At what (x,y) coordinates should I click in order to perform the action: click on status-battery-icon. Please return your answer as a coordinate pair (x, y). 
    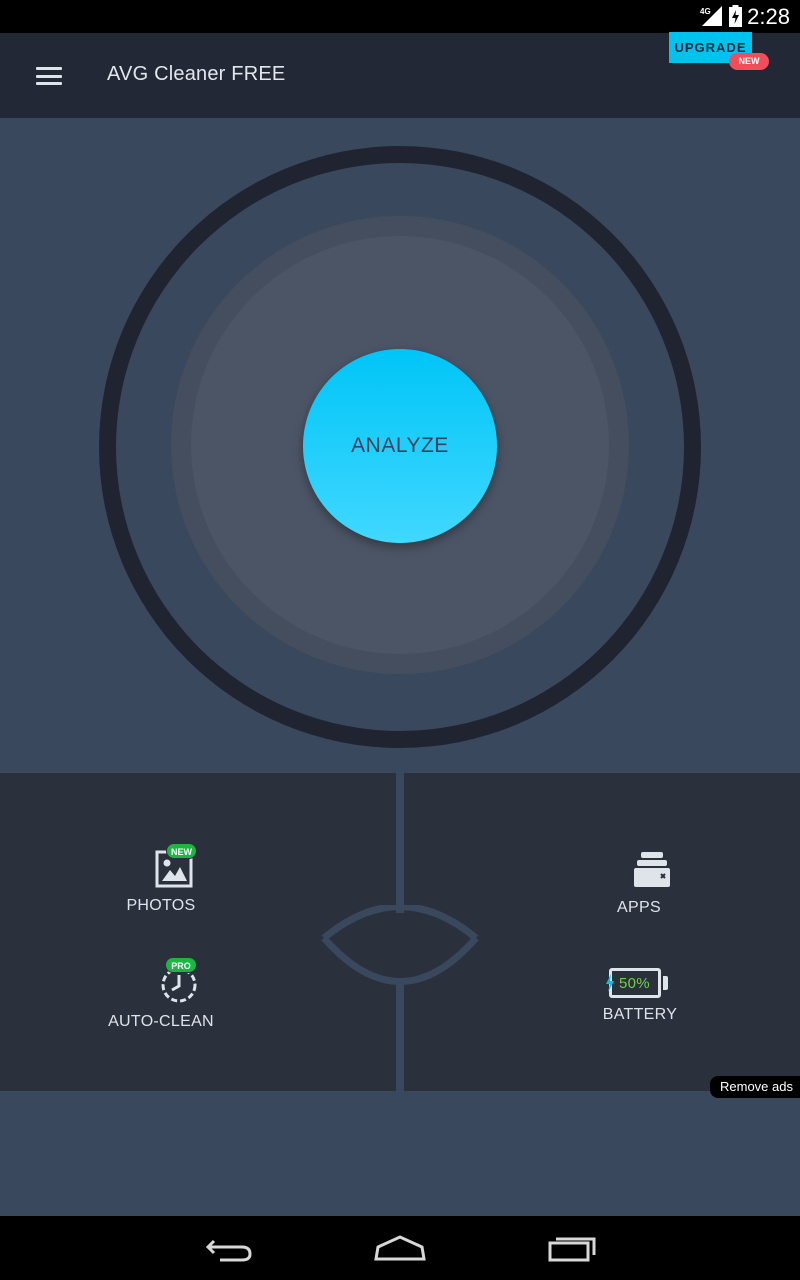
    Looking at the image, I should click on (735, 16).